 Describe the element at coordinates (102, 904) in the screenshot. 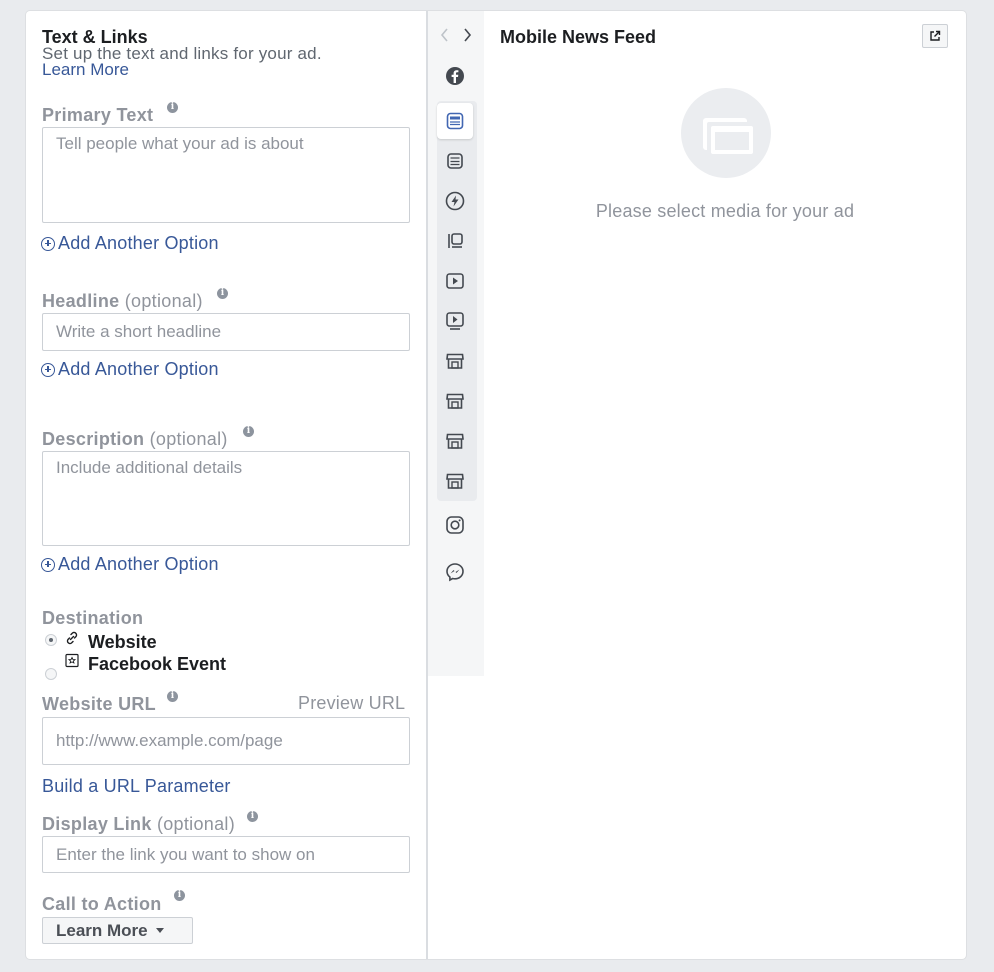

I see `call-to-action-label: Call to Action` at that location.